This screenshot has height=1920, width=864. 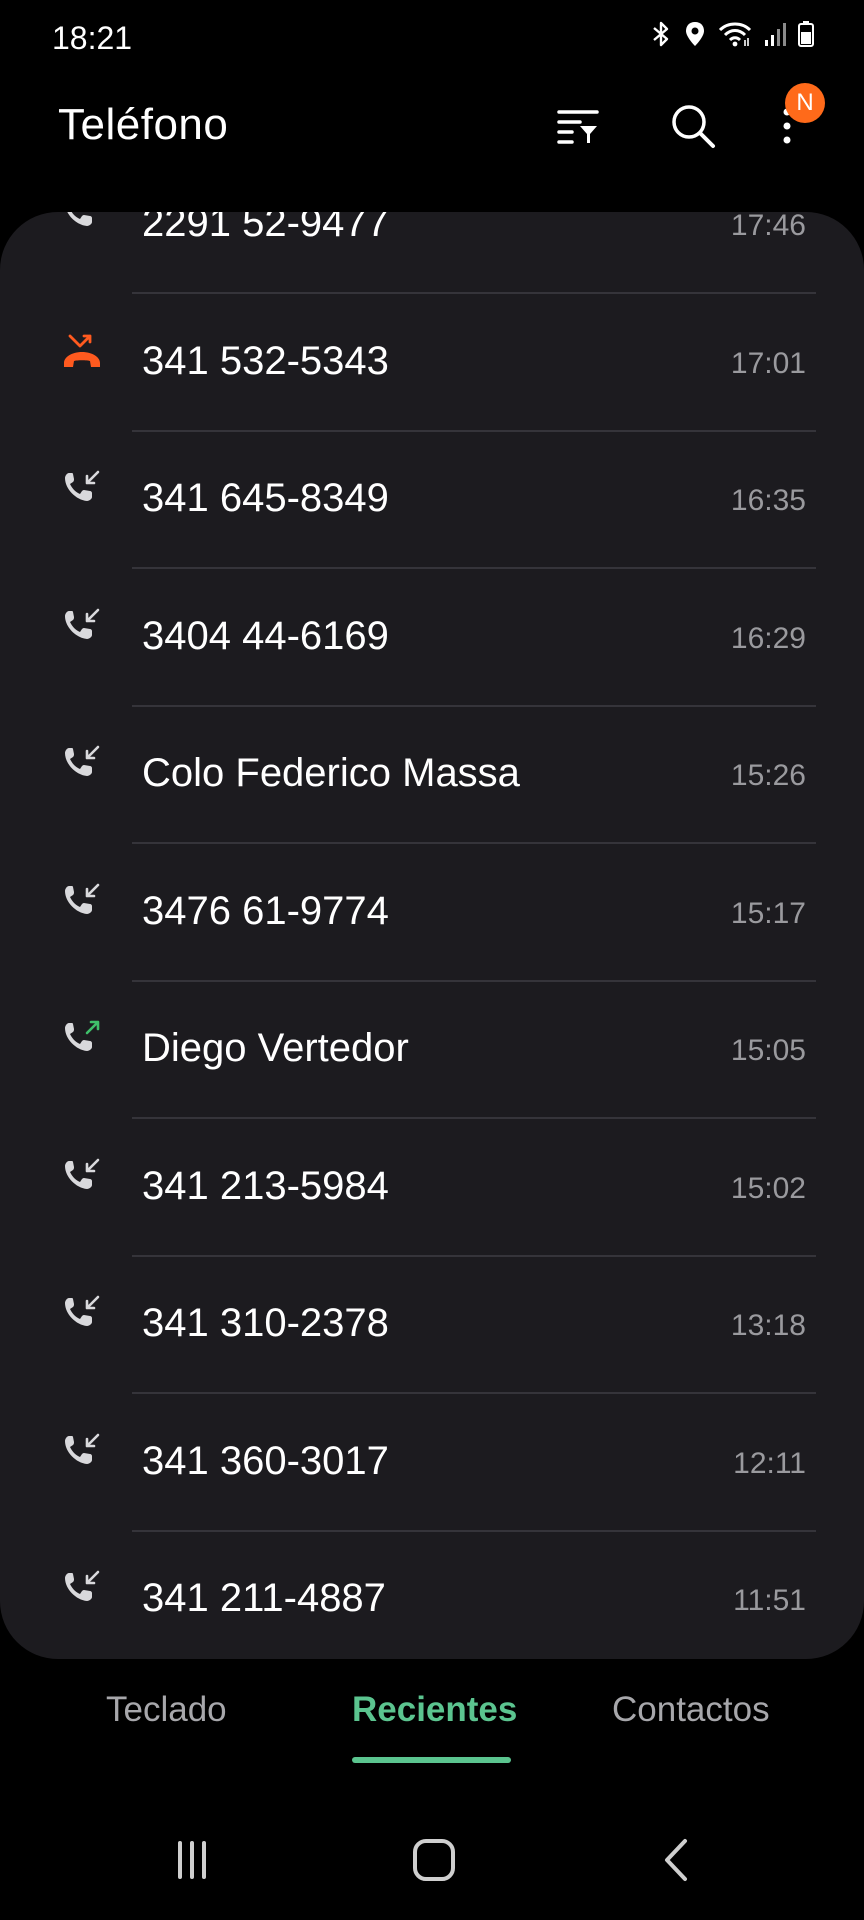 What do you see at coordinates (264, 1598) in the screenshot?
I see `call-contact-name: 341 211-4887` at bounding box center [264, 1598].